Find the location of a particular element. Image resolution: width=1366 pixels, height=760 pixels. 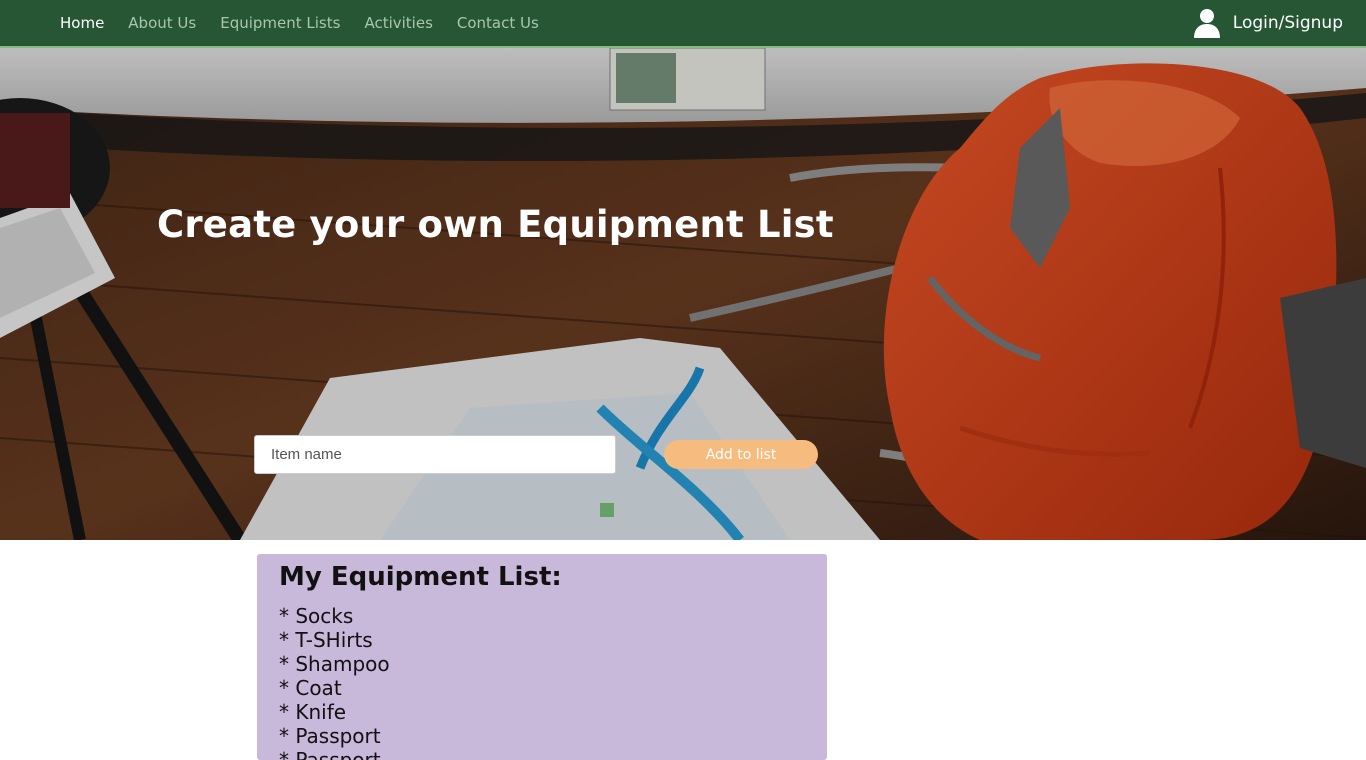

nav-about-us: About Us is located at coordinates (162, 23).